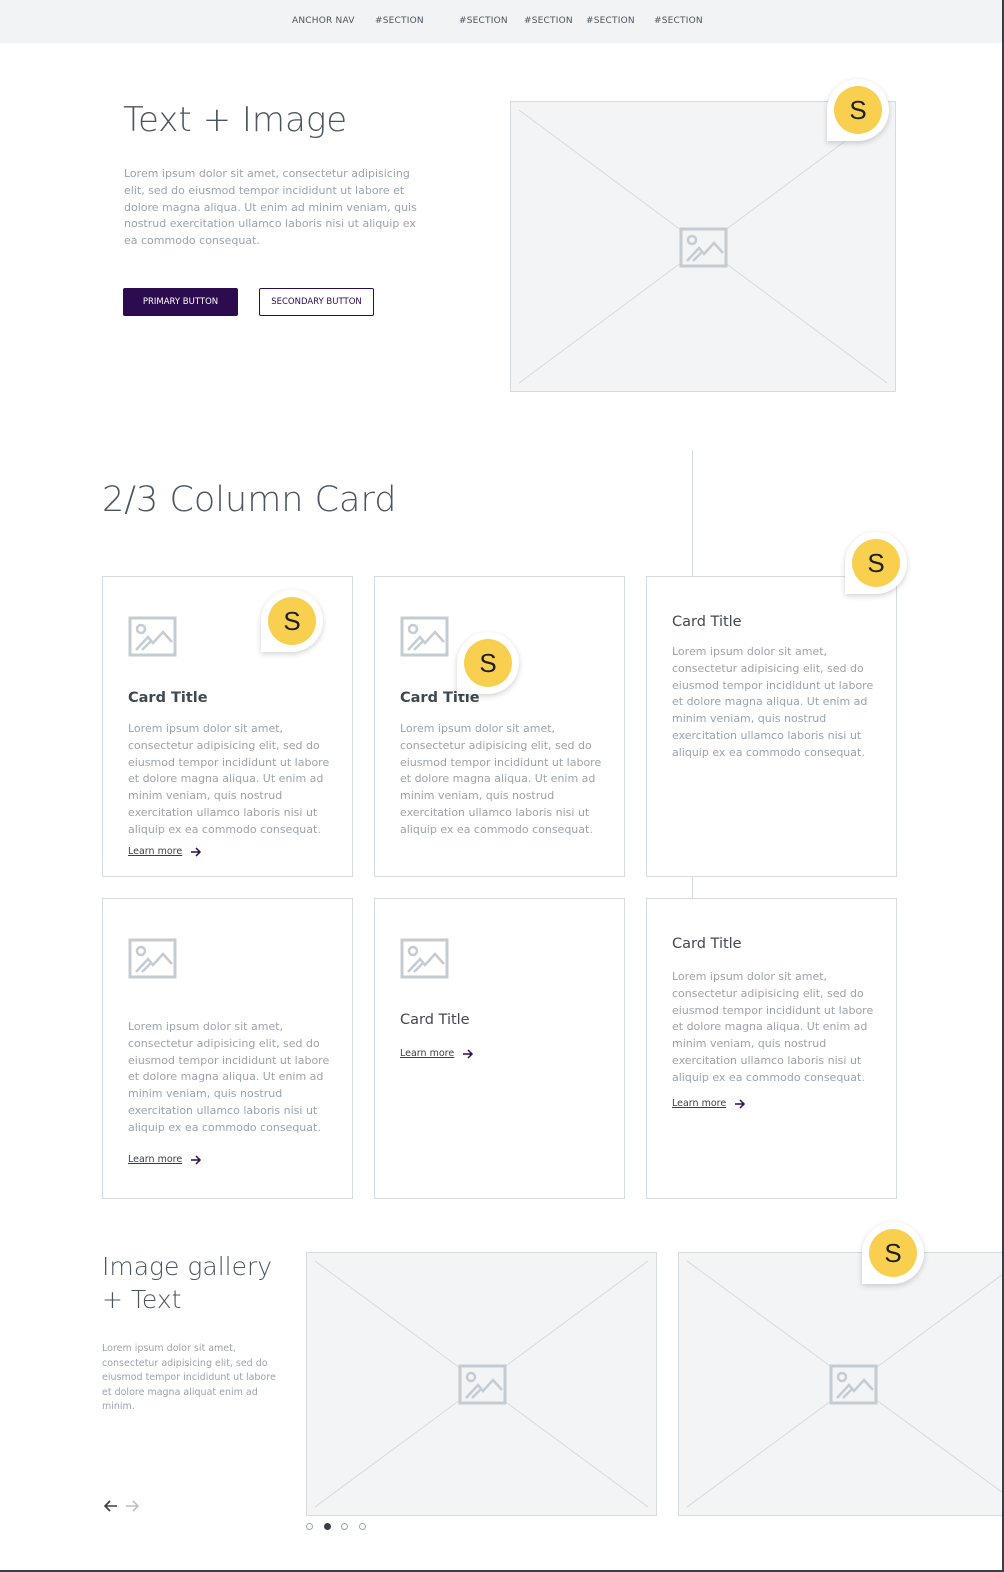  I want to click on card: Card Title Learn more, so click(499, 1048).